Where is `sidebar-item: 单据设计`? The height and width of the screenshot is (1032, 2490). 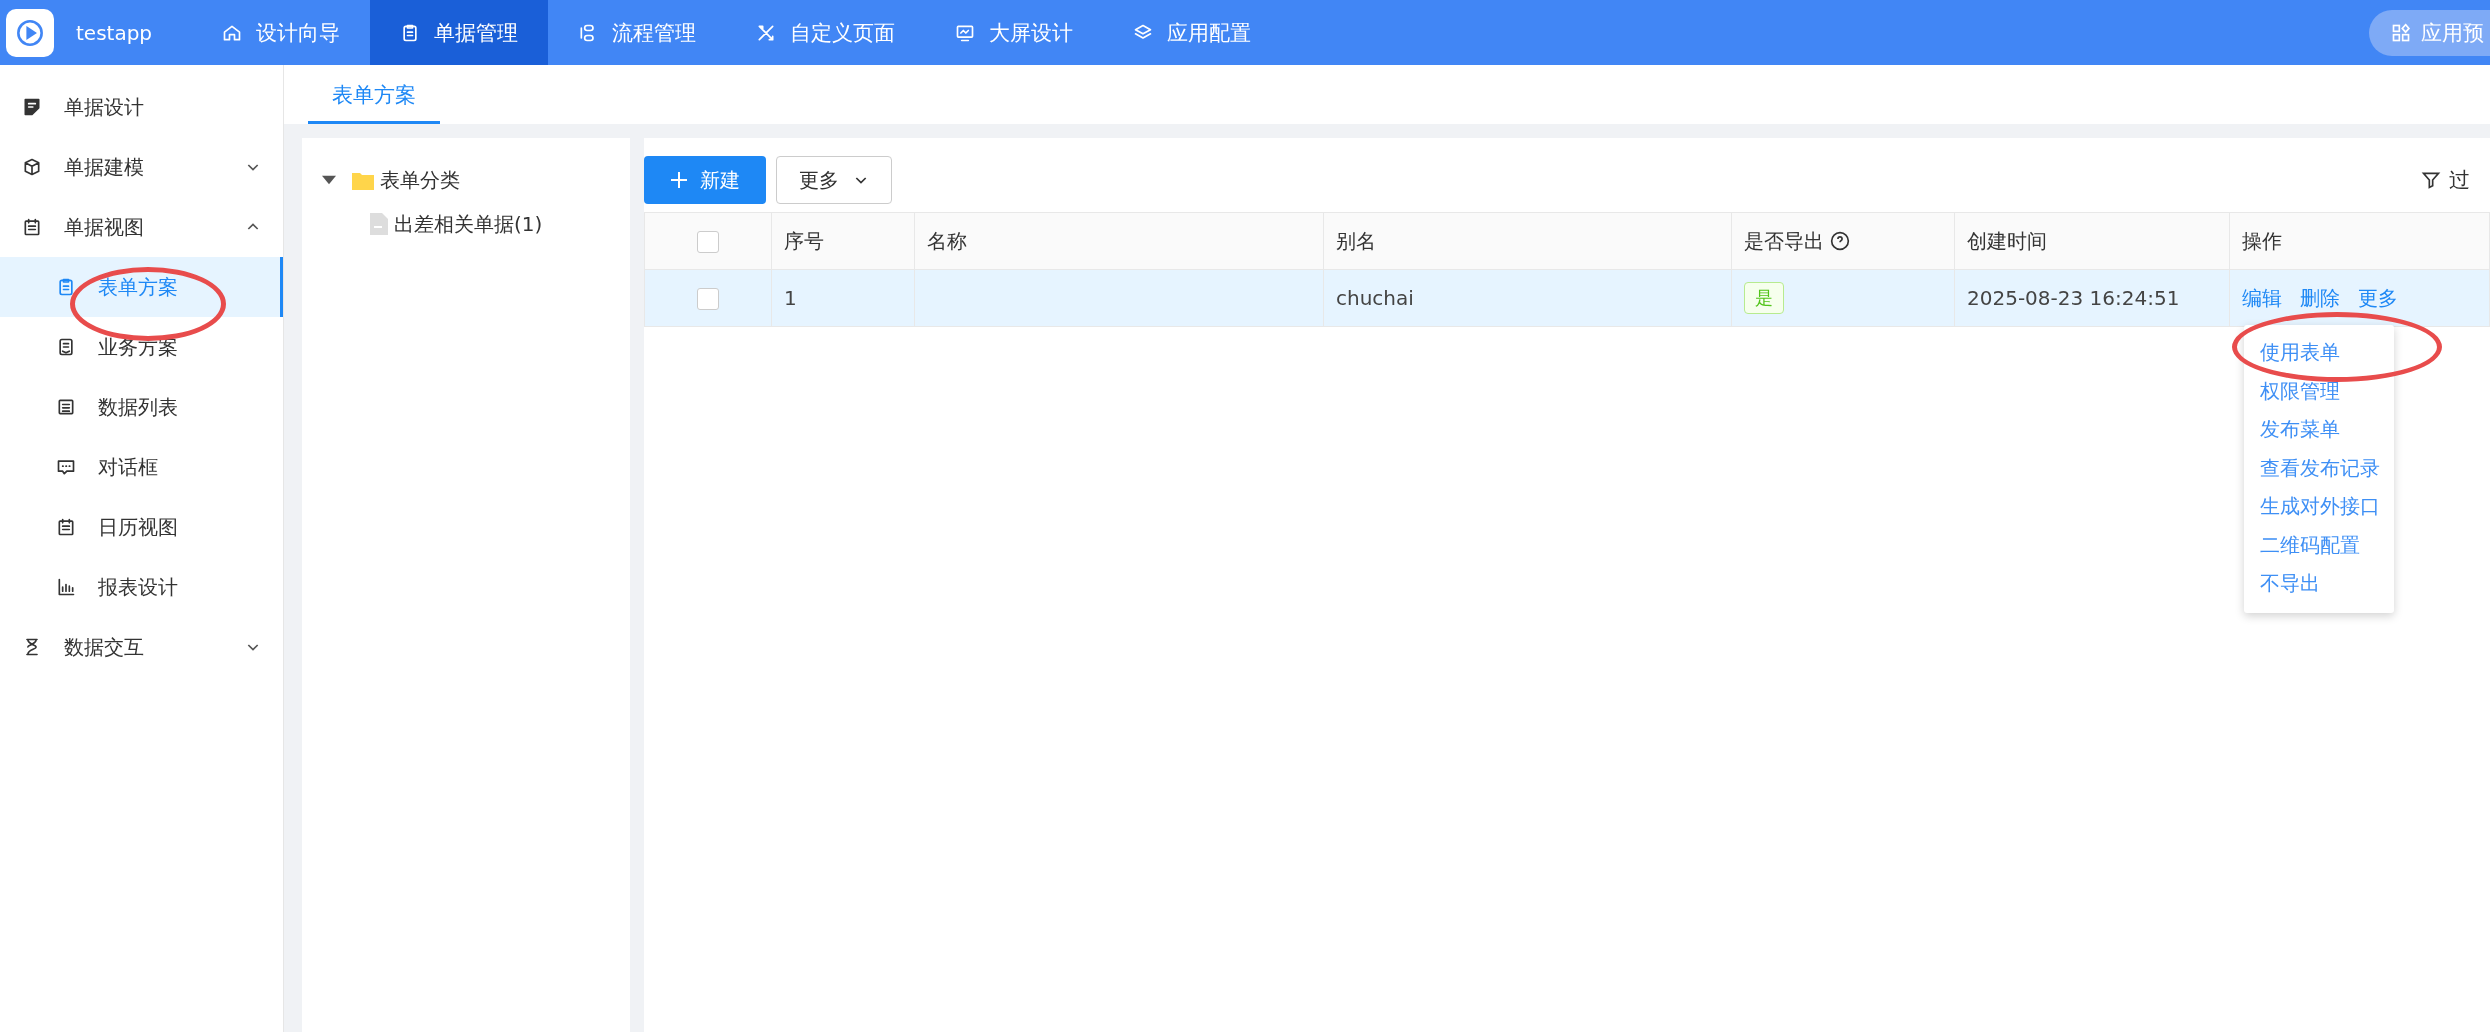
sidebar-item: 单据设计 is located at coordinates (141, 107).